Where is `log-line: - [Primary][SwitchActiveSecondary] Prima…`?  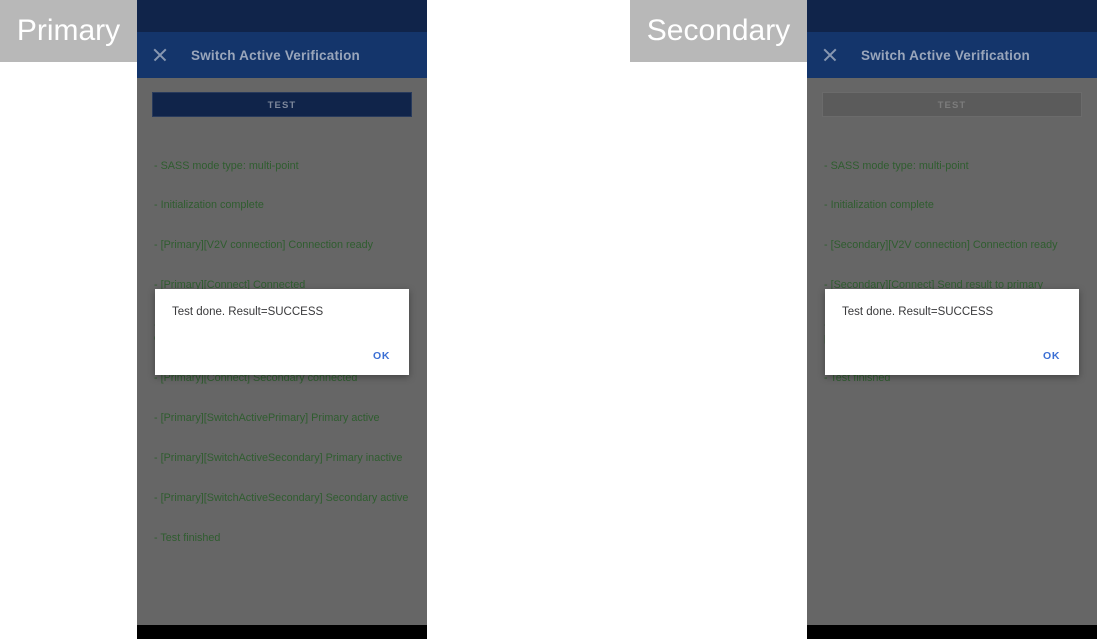 log-line: - [Primary][SwitchActiveSecondary] Prima… is located at coordinates (278, 458).